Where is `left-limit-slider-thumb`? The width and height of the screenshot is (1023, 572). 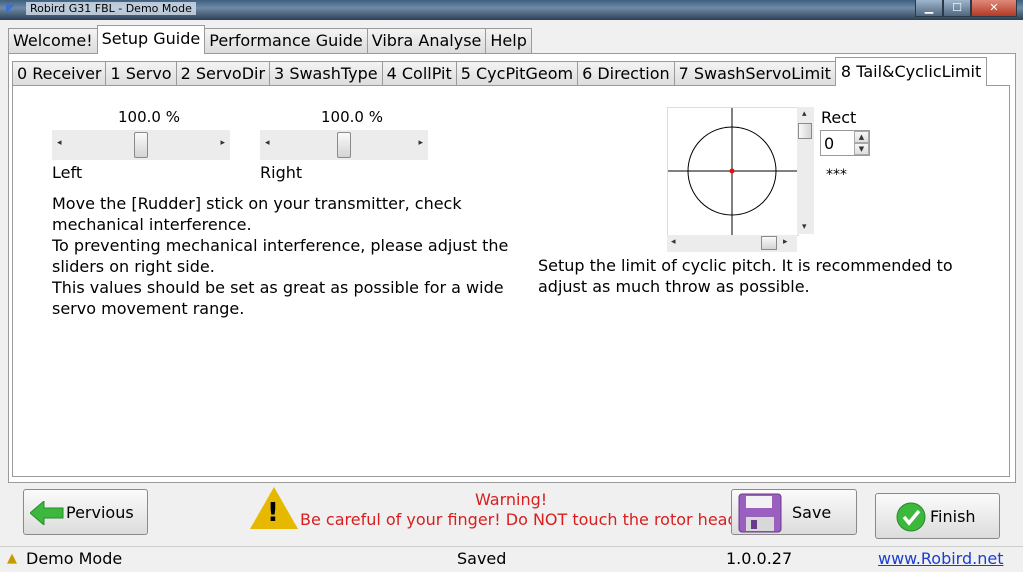
left-limit-slider-thumb is located at coordinates (141, 145).